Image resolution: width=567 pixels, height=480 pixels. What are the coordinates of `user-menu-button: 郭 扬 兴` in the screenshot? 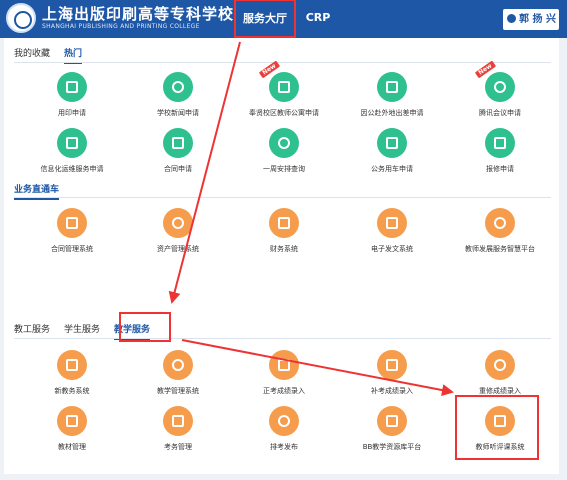 It's located at (531, 19).